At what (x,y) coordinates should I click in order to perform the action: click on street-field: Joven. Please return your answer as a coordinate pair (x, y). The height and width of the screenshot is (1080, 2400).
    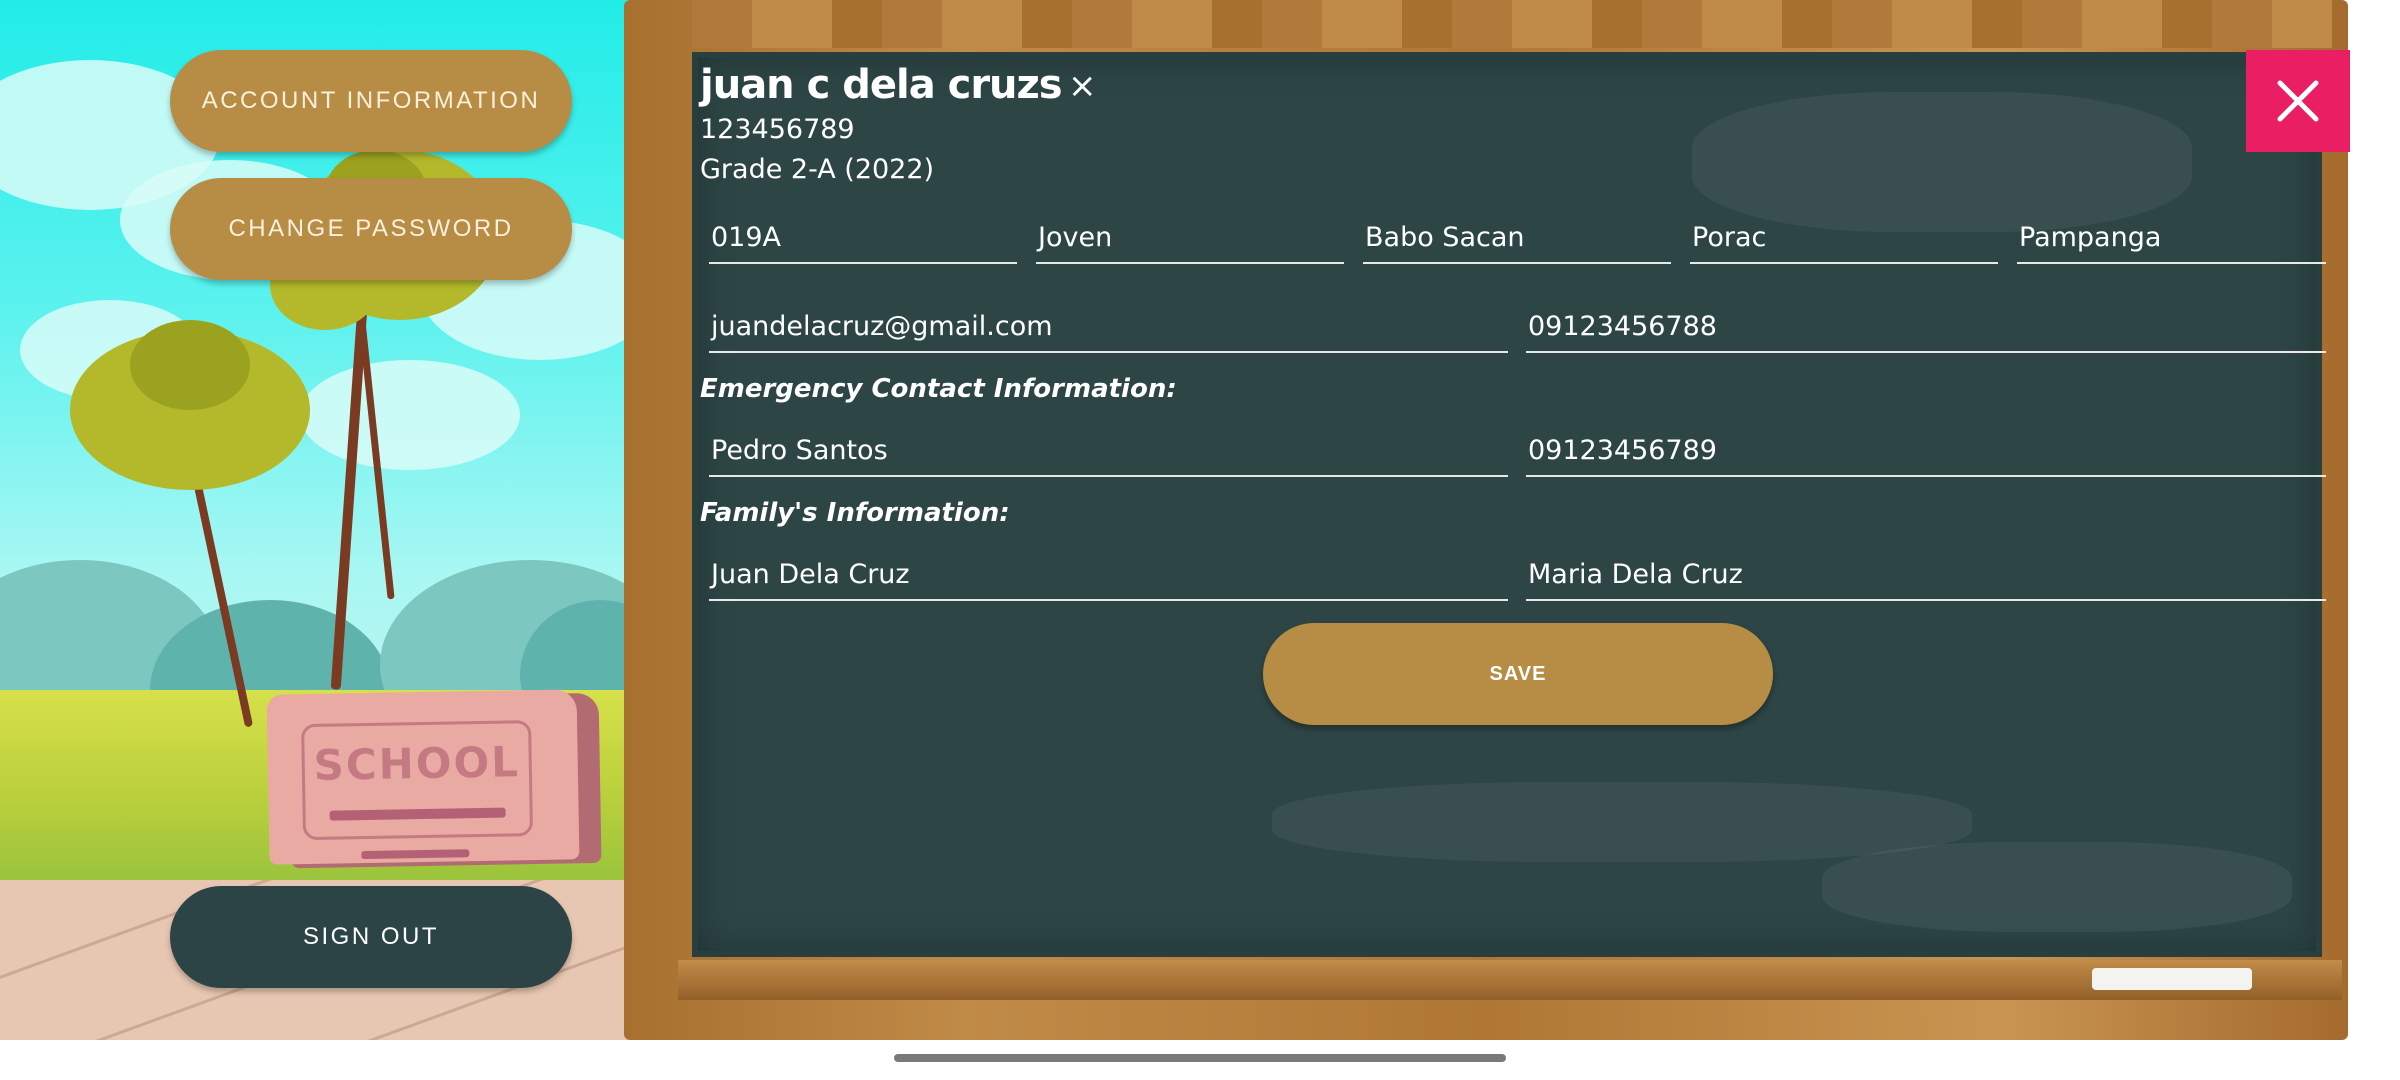
    Looking at the image, I should click on (1190, 238).